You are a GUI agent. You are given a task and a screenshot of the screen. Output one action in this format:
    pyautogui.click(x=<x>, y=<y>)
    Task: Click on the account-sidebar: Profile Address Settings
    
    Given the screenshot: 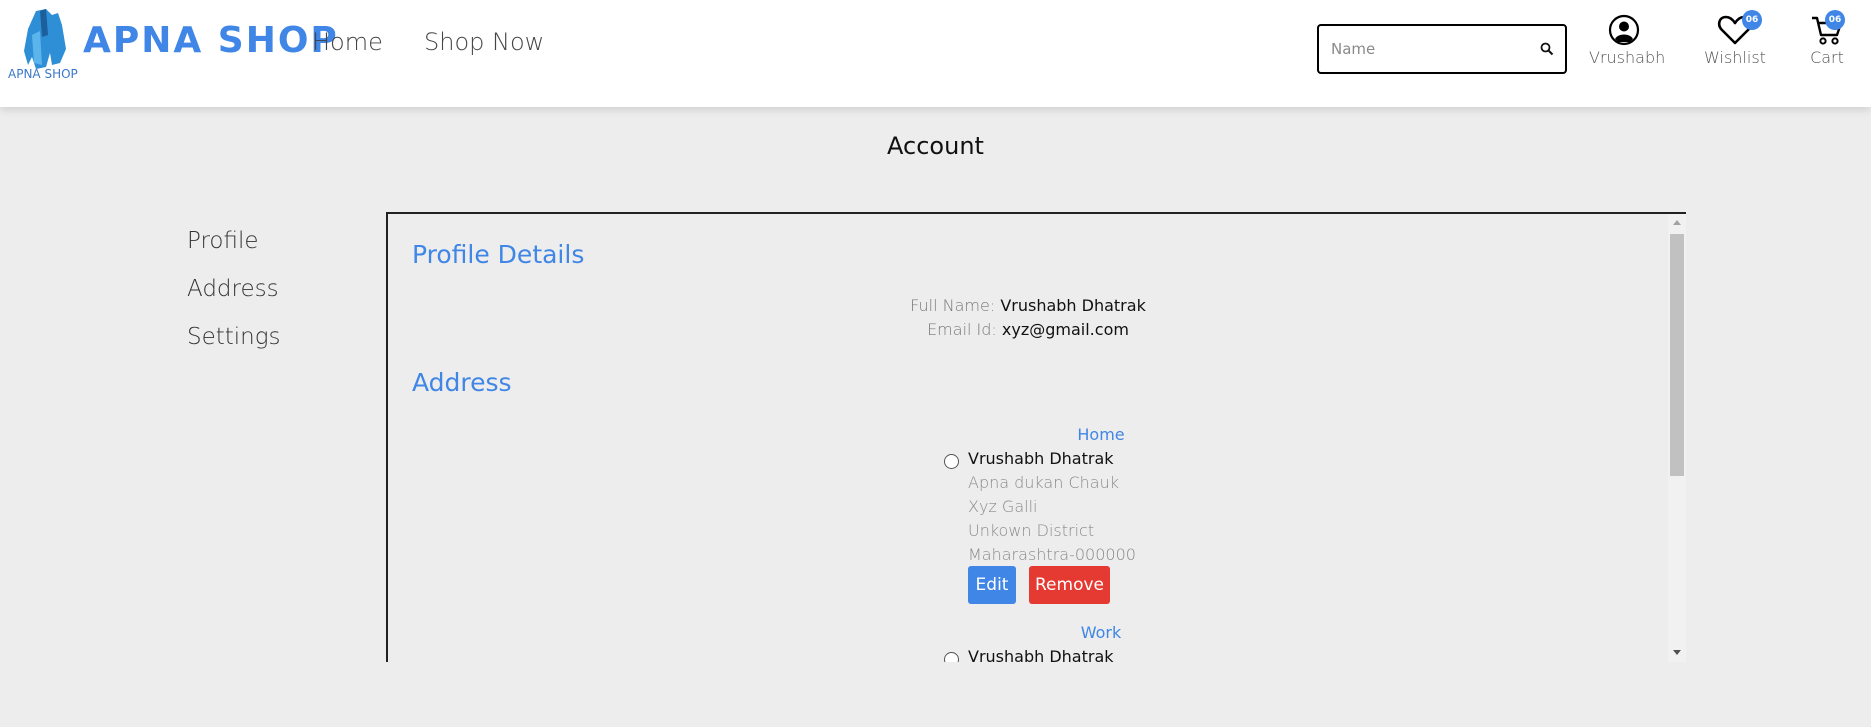 What is the action you would take?
    pyautogui.click(x=234, y=300)
    